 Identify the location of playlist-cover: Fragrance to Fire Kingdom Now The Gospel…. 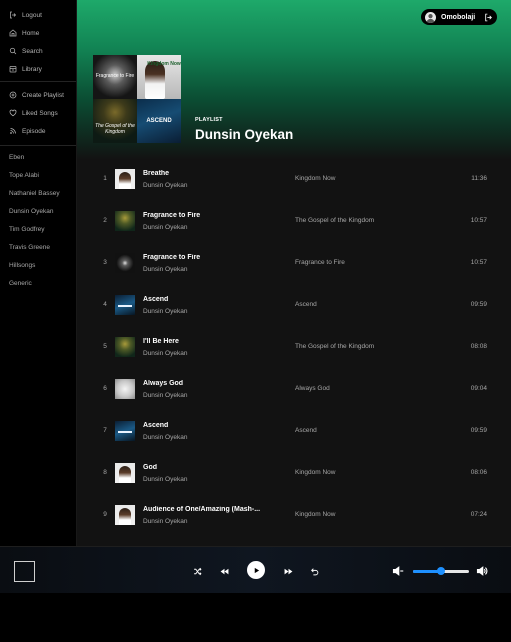
(137, 99).